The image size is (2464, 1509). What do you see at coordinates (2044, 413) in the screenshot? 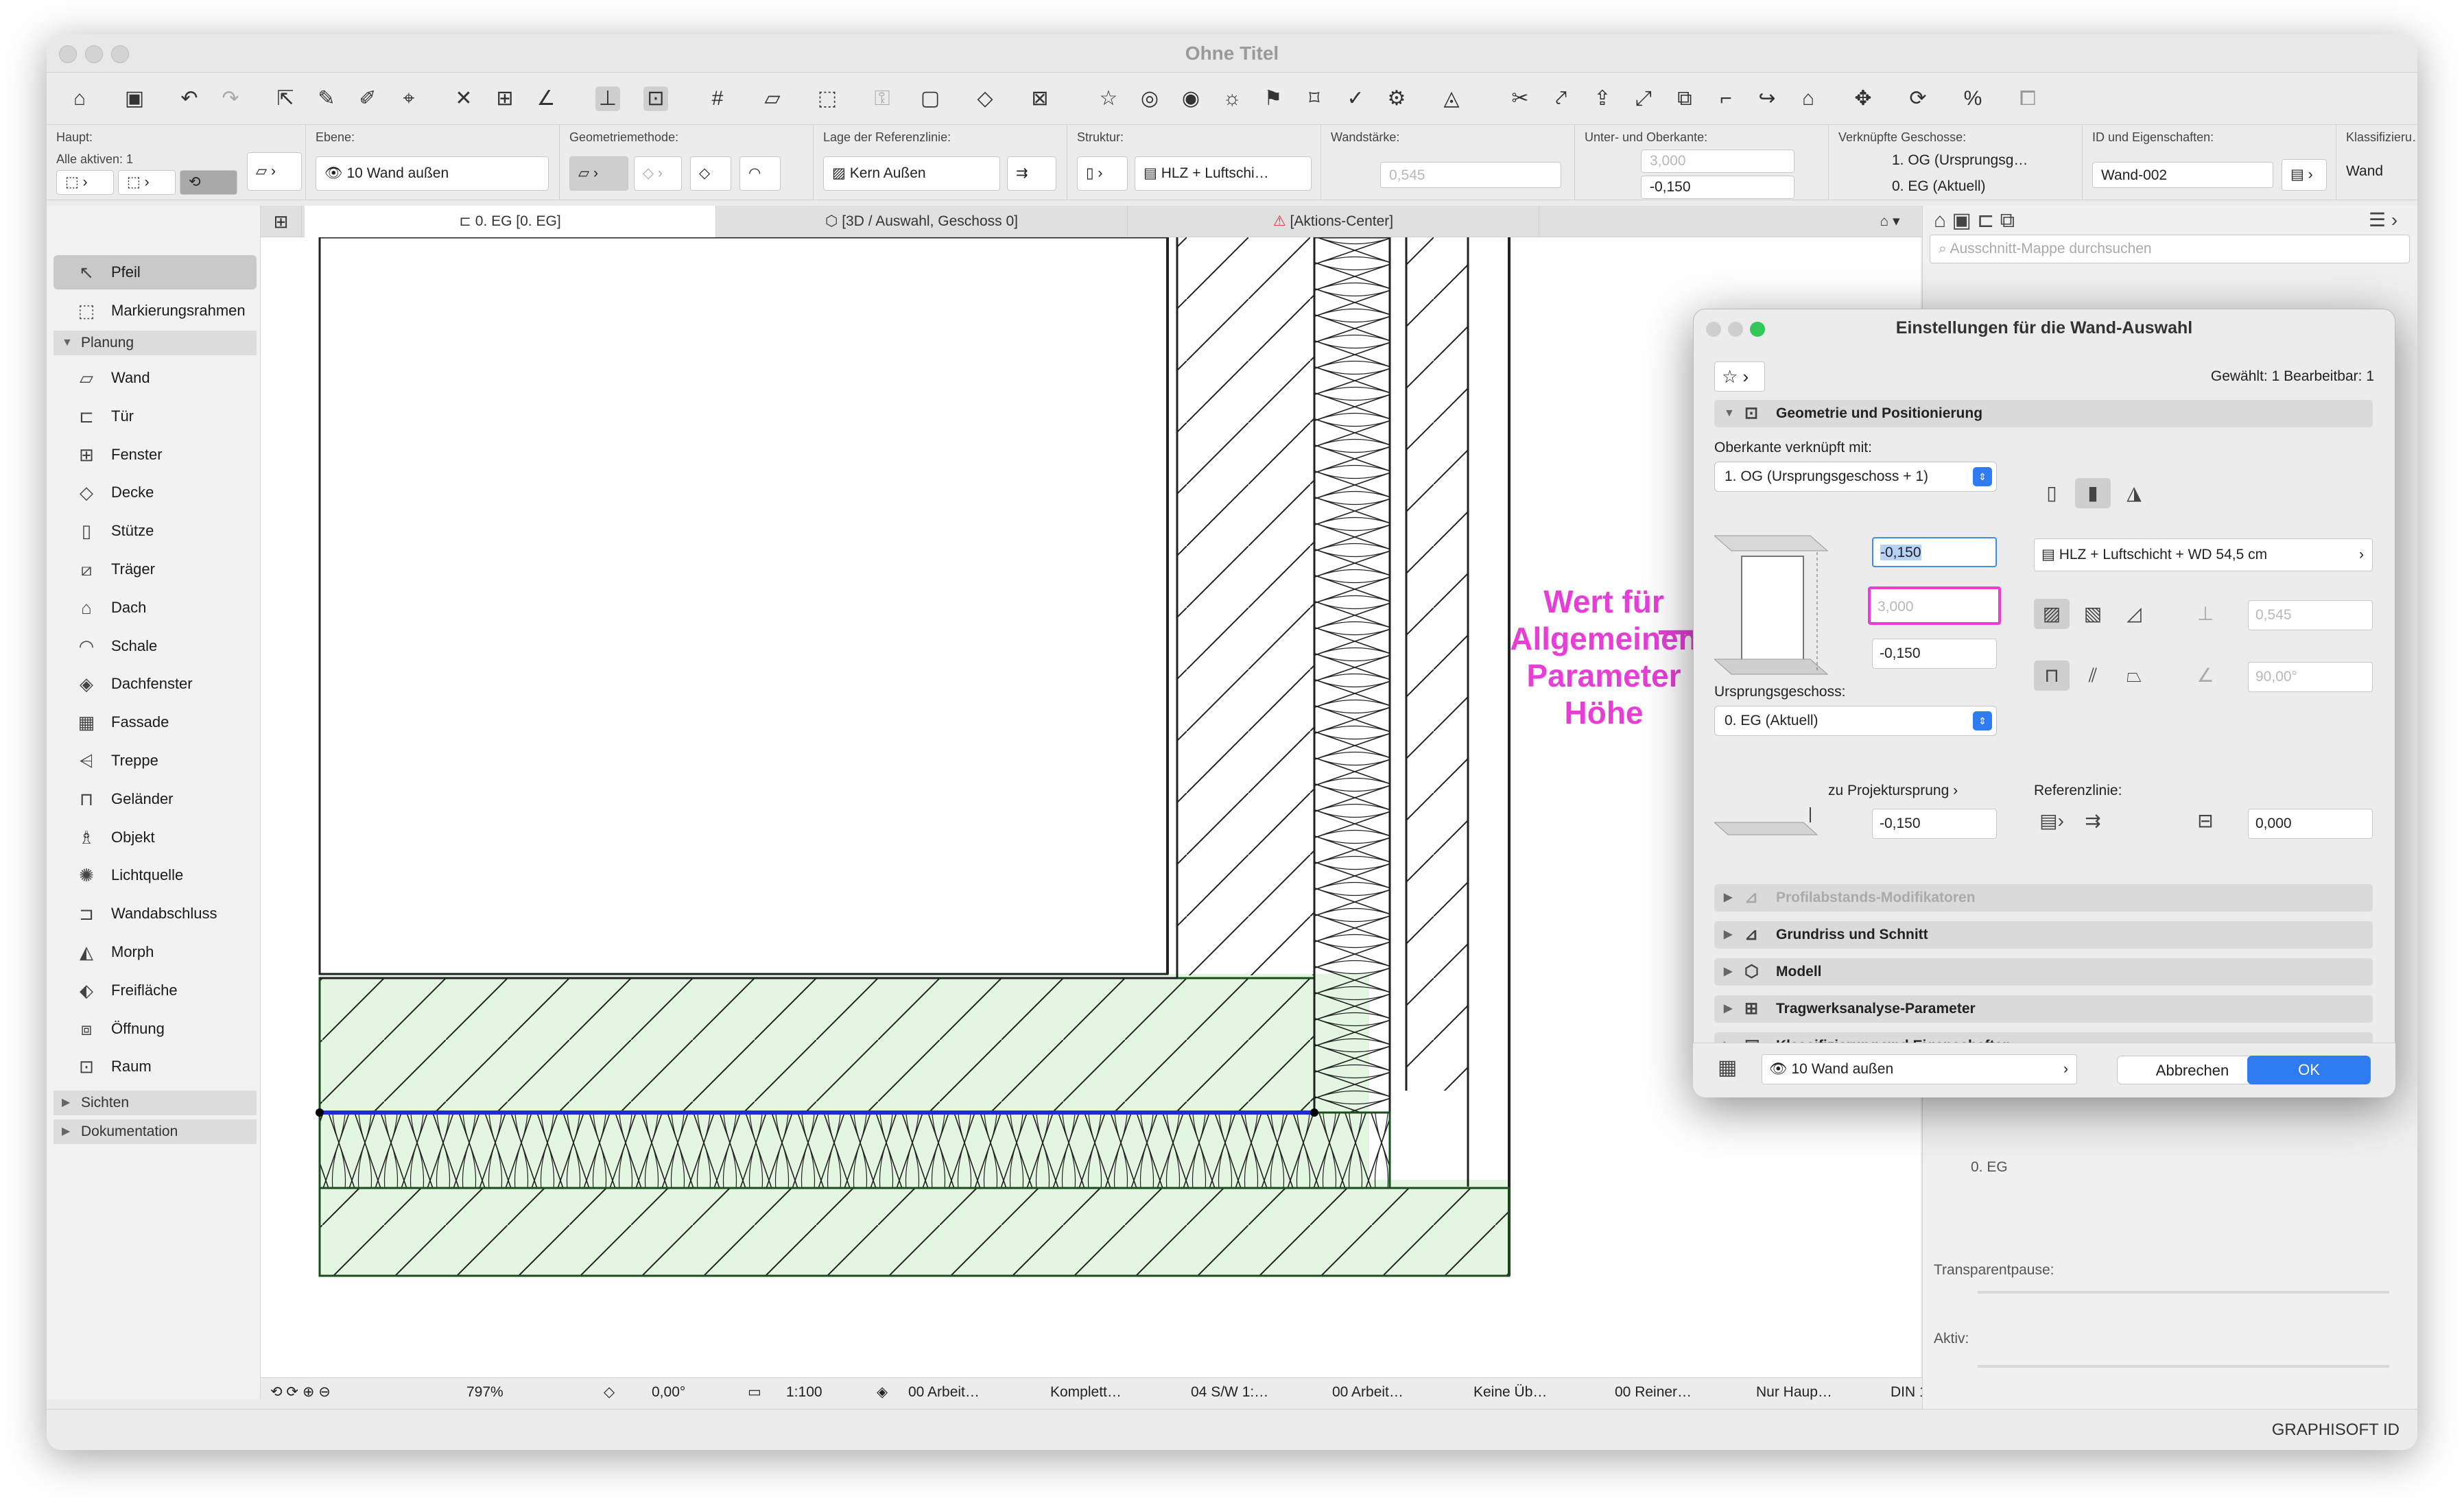
I see `section-geometry: ▼ ⊡ Geometrie und Positionierung` at bounding box center [2044, 413].